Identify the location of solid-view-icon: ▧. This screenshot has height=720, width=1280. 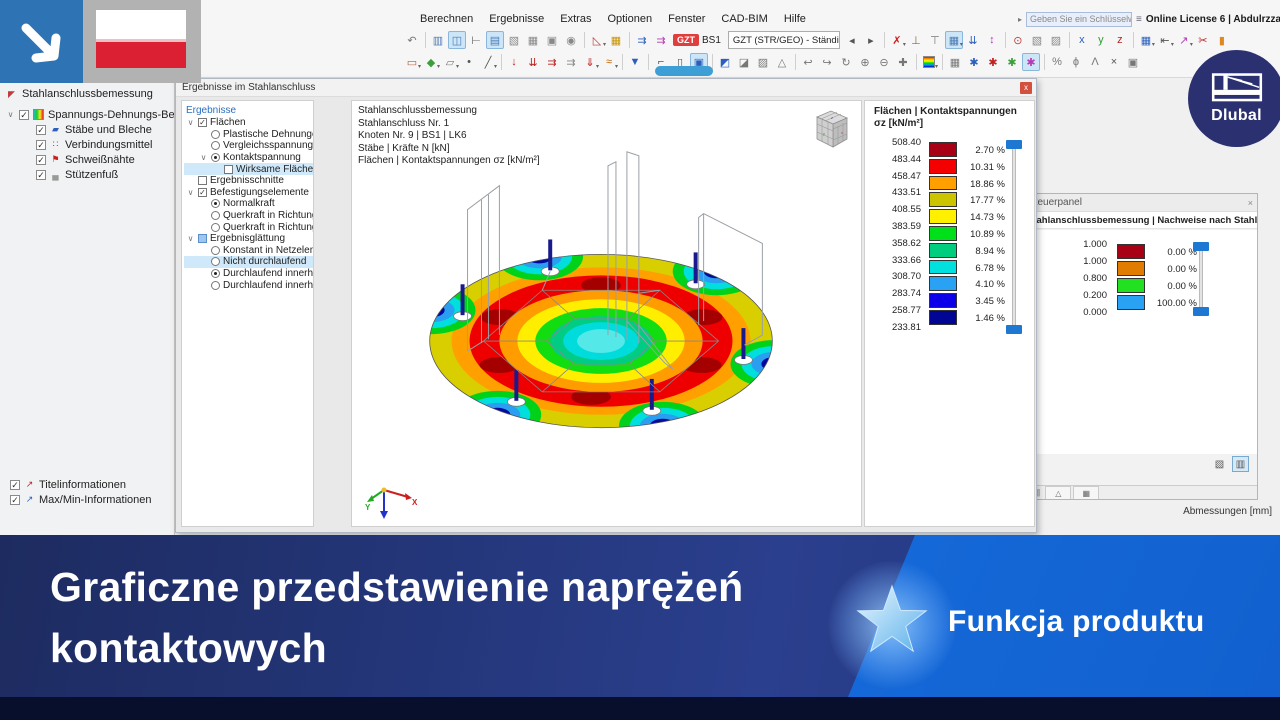
(1037, 40).